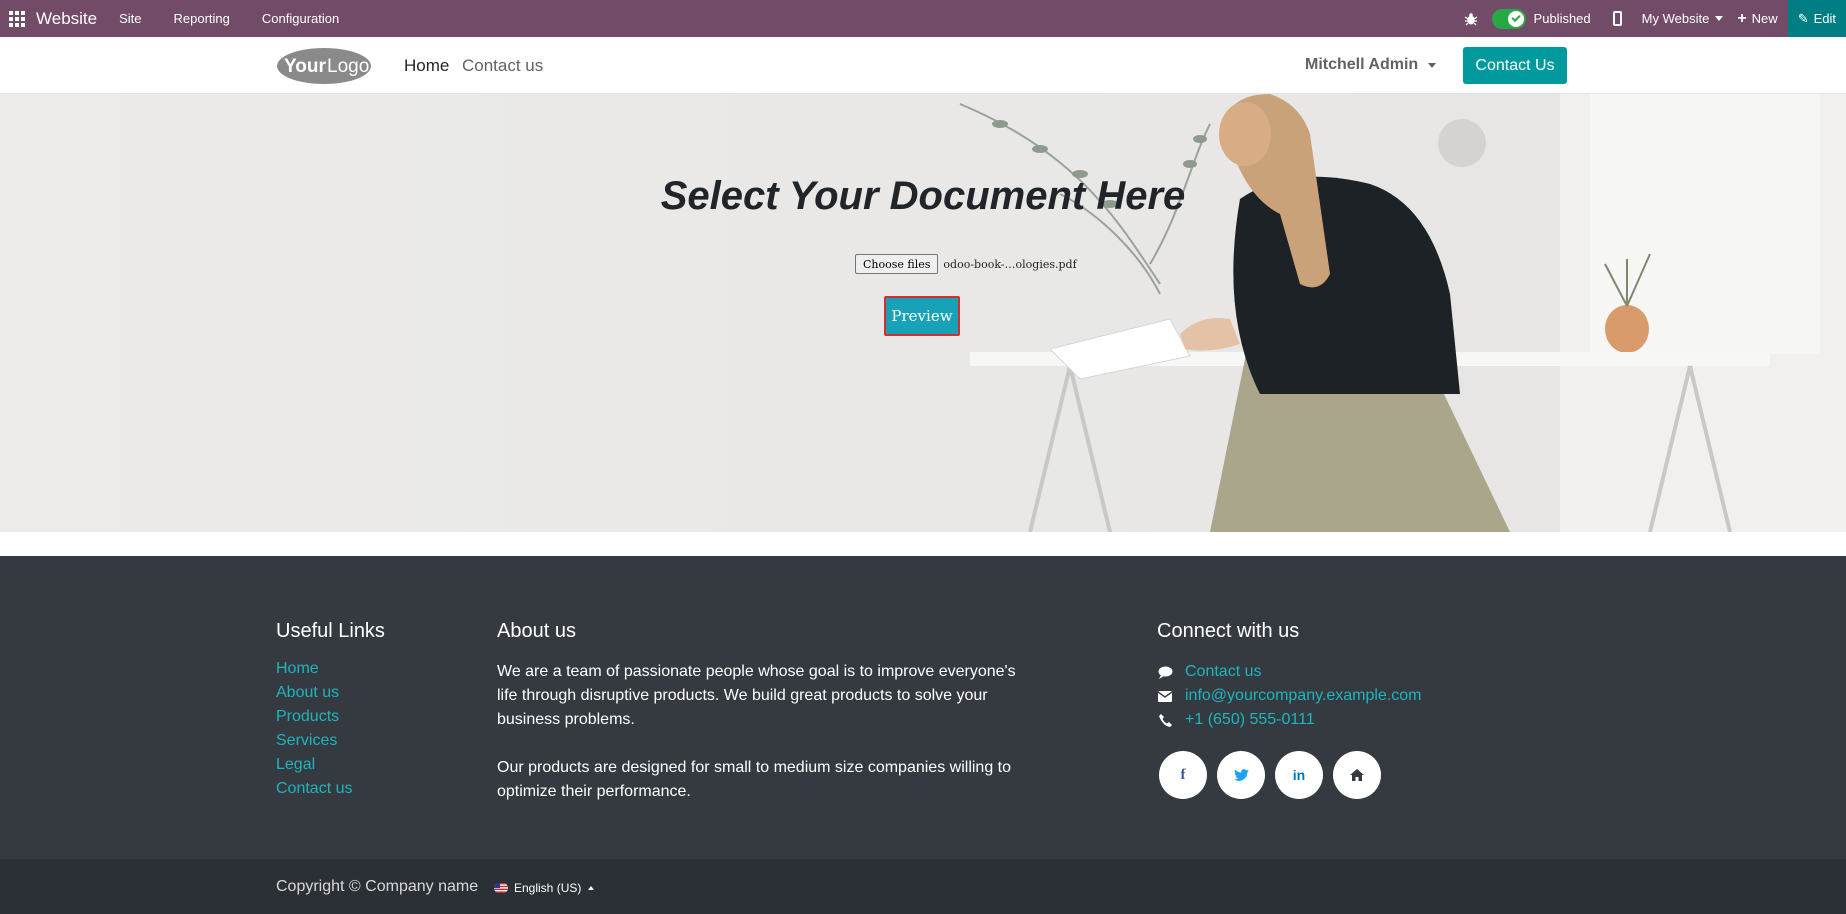 This screenshot has width=1846, height=914. What do you see at coordinates (1165, 720) in the screenshot?
I see `phone-icon` at bounding box center [1165, 720].